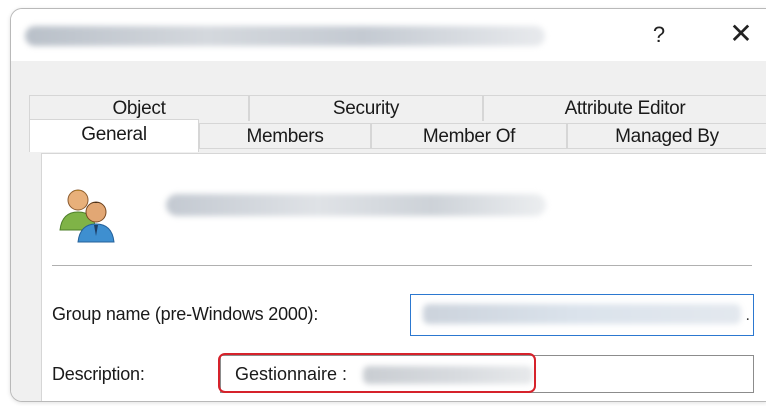 Image resolution: width=766 pixels, height=406 pixels. Describe the element at coordinates (469, 136) in the screenshot. I see `tab-member-of: Member Of` at that location.